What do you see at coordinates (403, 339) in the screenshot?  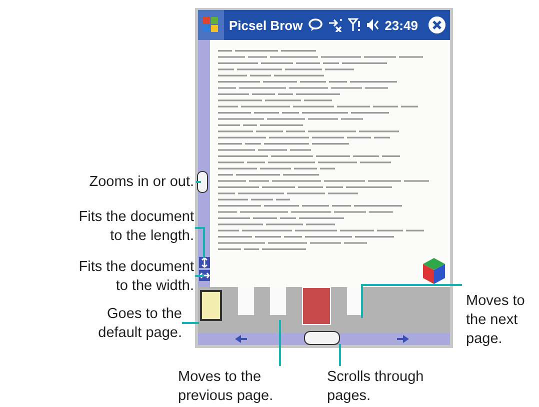 I see `right-arrow-icon` at bounding box center [403, 339].